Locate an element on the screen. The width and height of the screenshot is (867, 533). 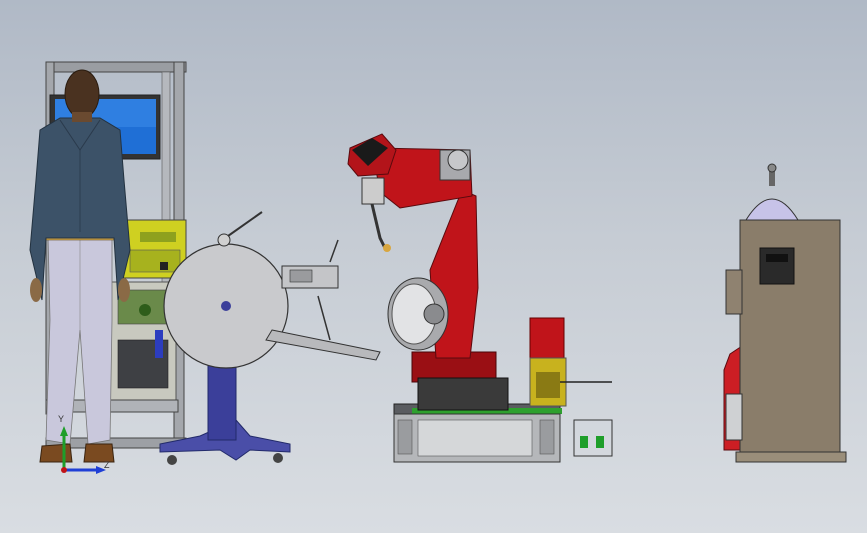
welding-robot is located at coordinates (428, 272).